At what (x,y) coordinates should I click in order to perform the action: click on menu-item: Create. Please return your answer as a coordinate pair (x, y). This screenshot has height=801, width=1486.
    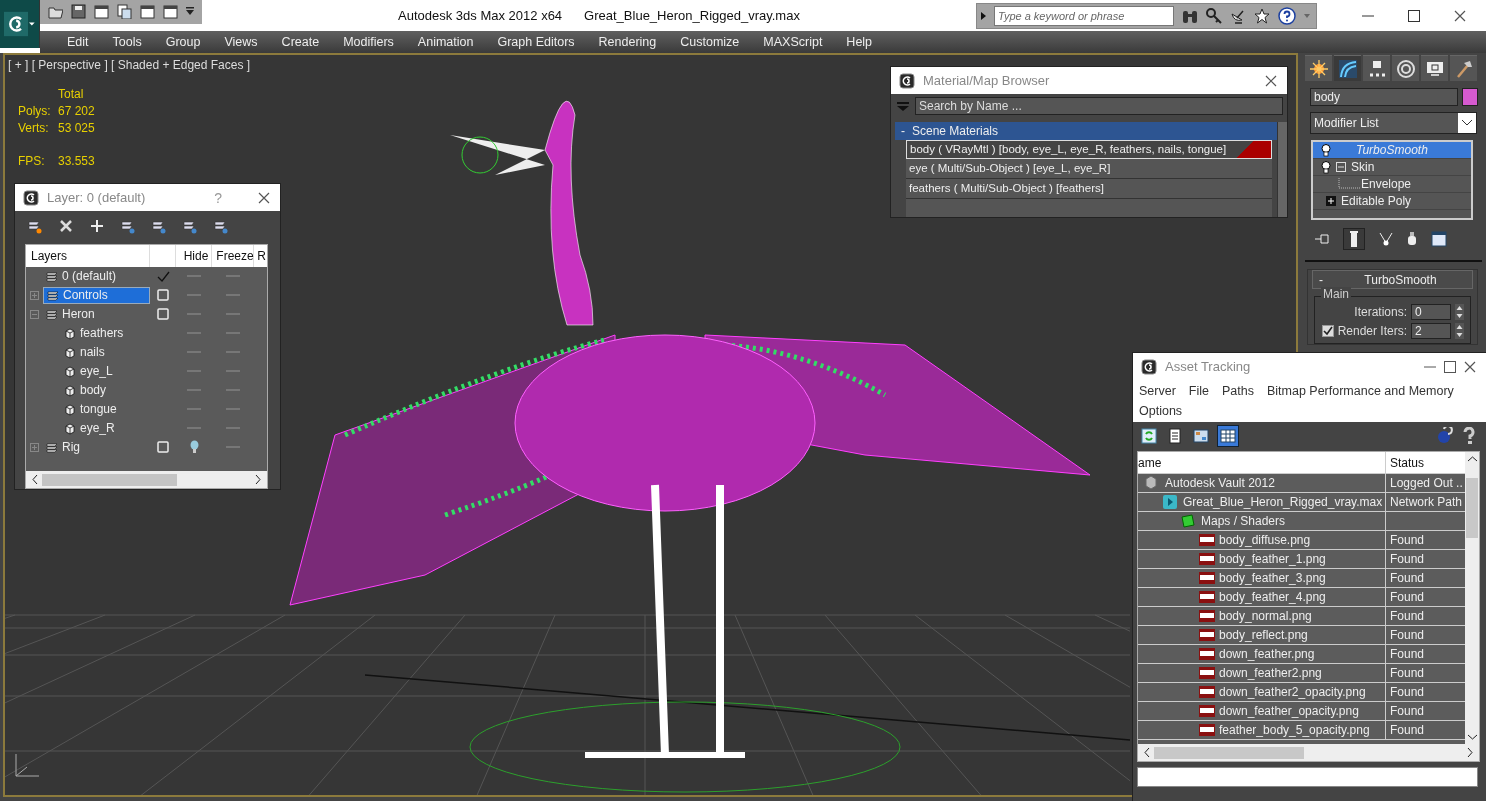
    Looking at the image, I should click on (299, 42).